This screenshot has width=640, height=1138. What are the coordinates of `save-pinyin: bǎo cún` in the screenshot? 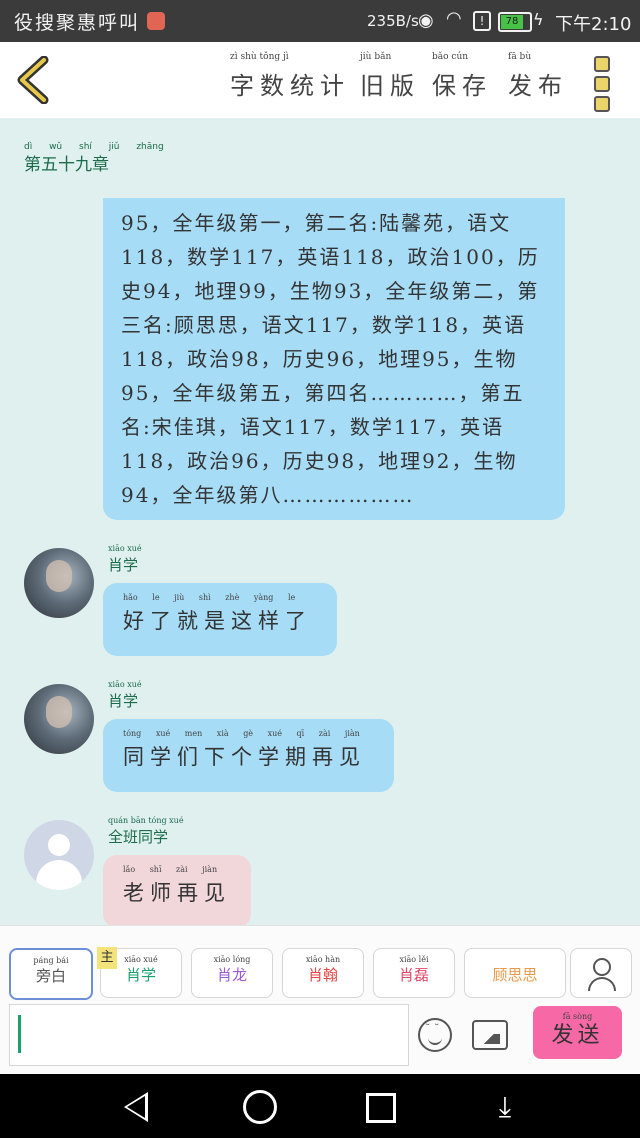 It's located at (450, 57).